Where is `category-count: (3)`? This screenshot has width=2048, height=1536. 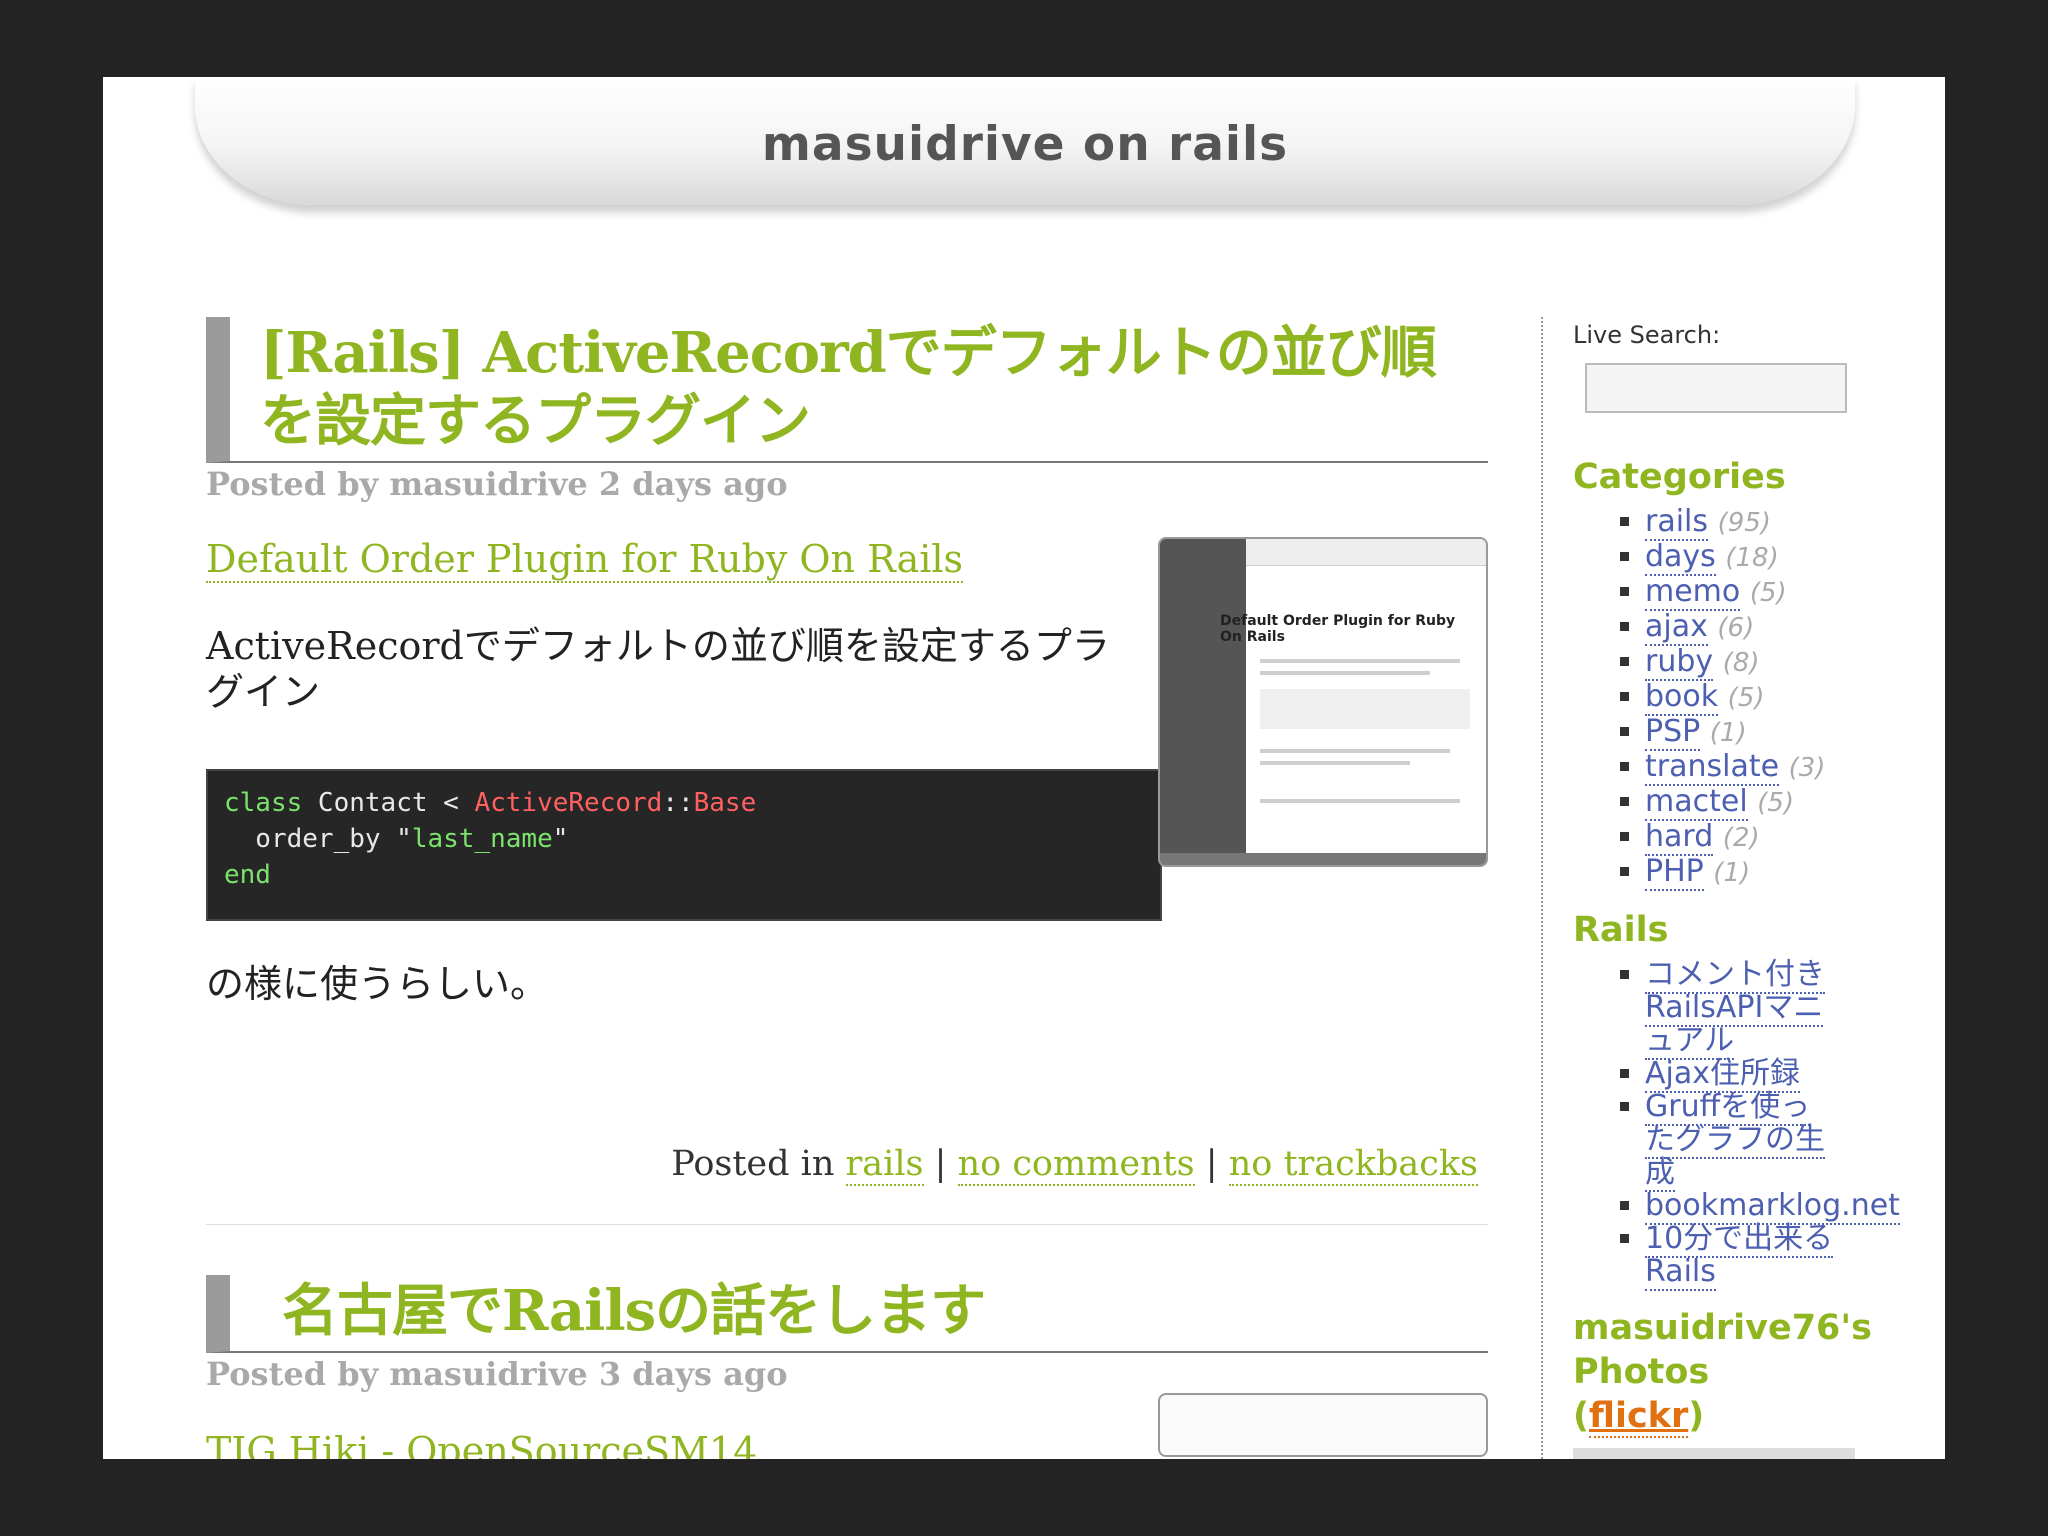
category-count: (3) is located at coordinates (1807, 768).